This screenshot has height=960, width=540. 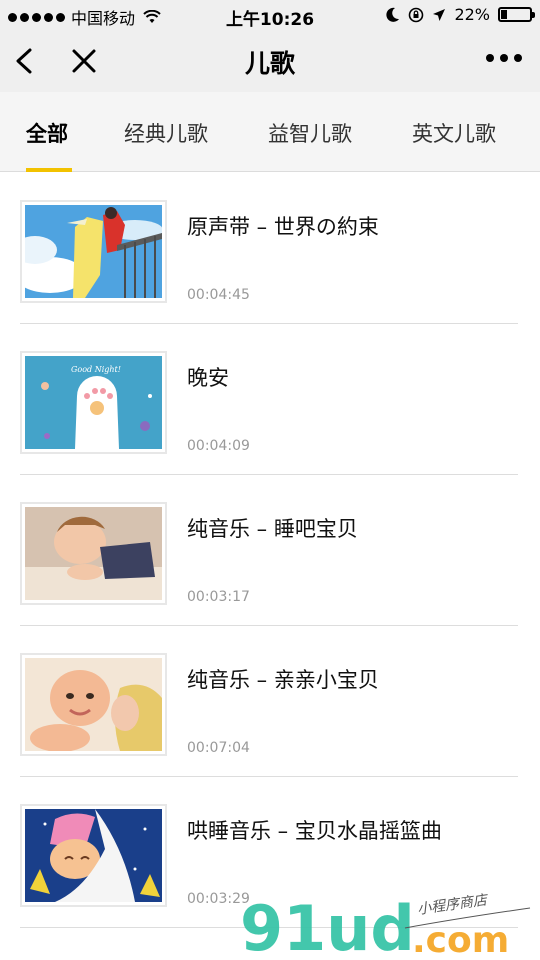 What do you see at coordinates (269, 63) in the screenshot?
I see `page-title: 儿歌` at bounding box center [269, 63].